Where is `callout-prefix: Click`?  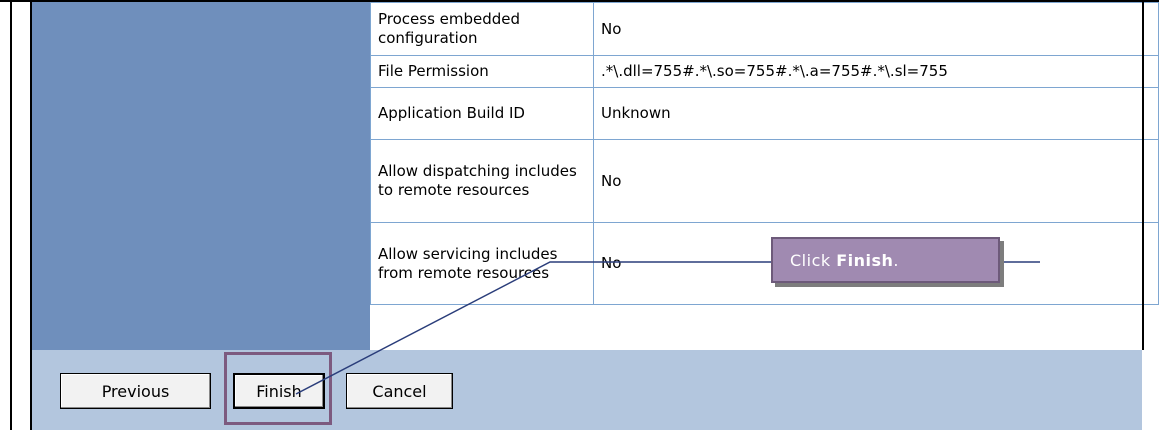
callout-prefix: Click is located at coordinates (810, 260).